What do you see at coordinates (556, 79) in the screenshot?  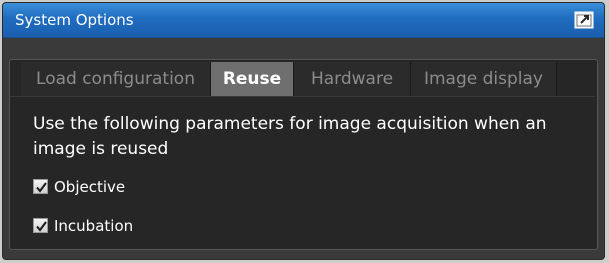 I see `tab-separator` at bounding box center [556, 79].